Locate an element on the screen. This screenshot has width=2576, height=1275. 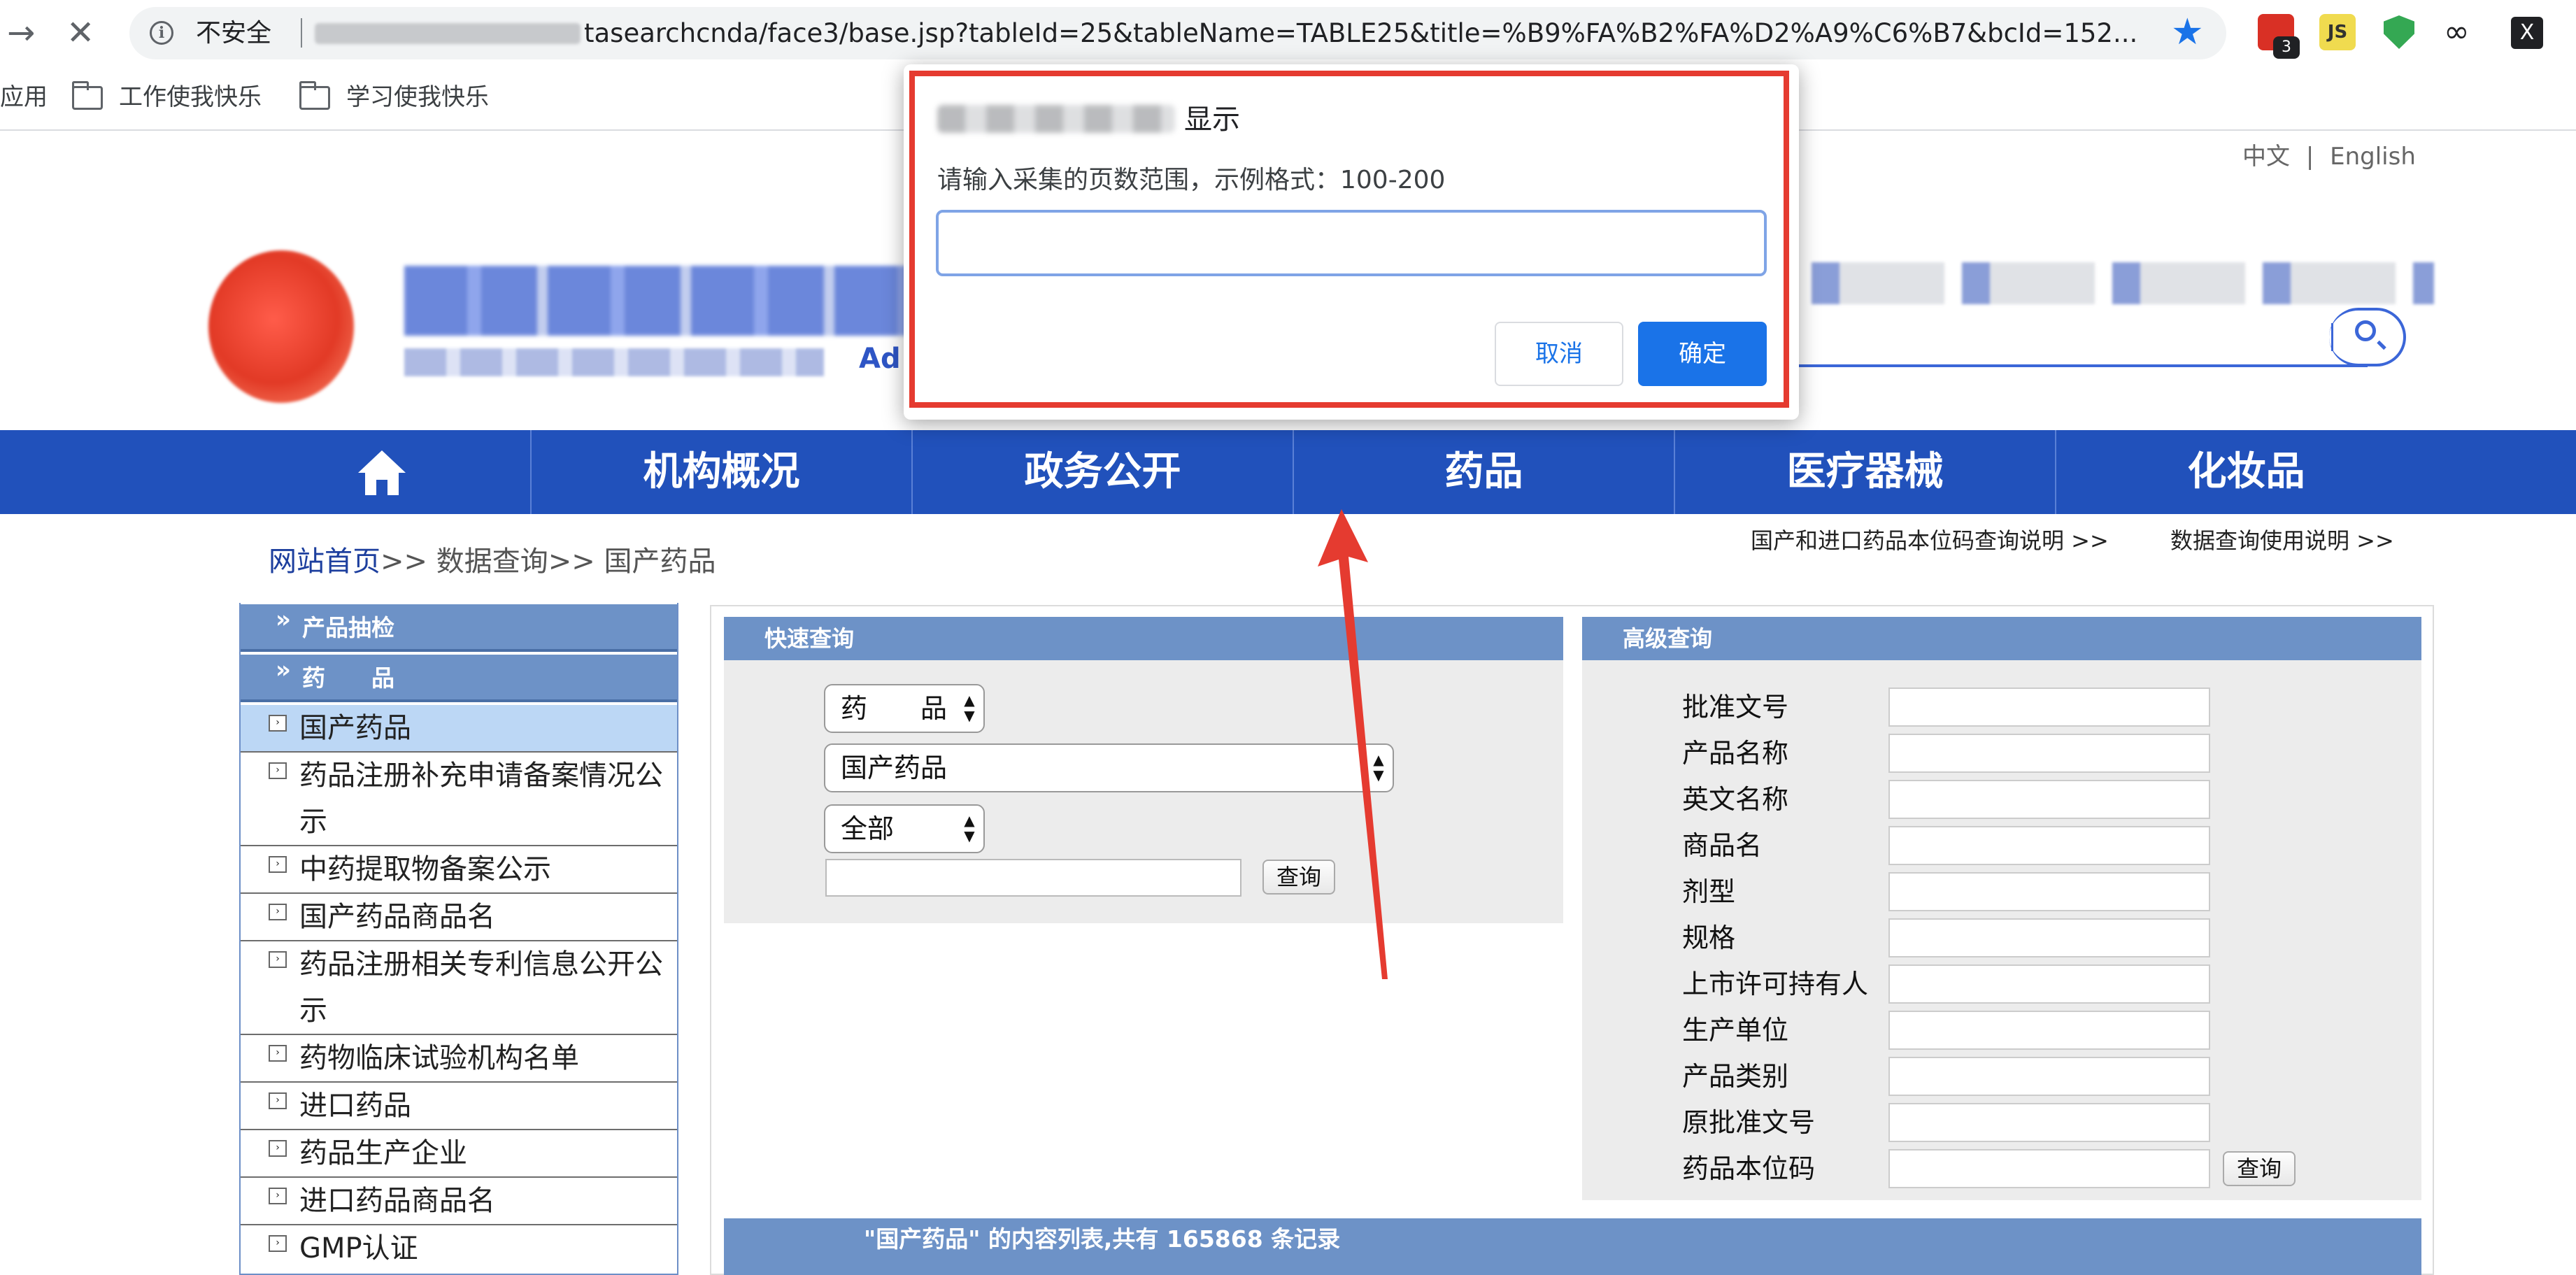
data-query-help-link: 数据查询使用说明 >> is located at coordinates (2282, 539).